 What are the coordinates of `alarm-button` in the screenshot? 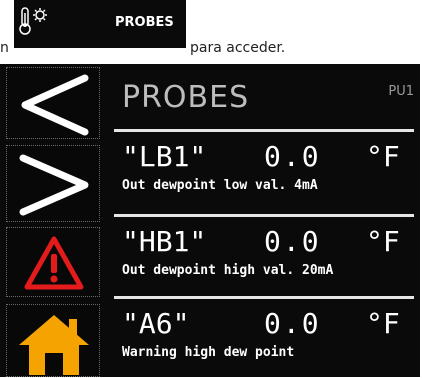 It's located at (53, 262).